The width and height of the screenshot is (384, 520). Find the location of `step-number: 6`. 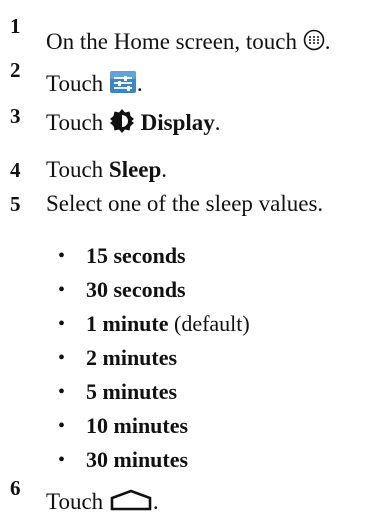

step-number: 6 is located at coordinates (15, 488).